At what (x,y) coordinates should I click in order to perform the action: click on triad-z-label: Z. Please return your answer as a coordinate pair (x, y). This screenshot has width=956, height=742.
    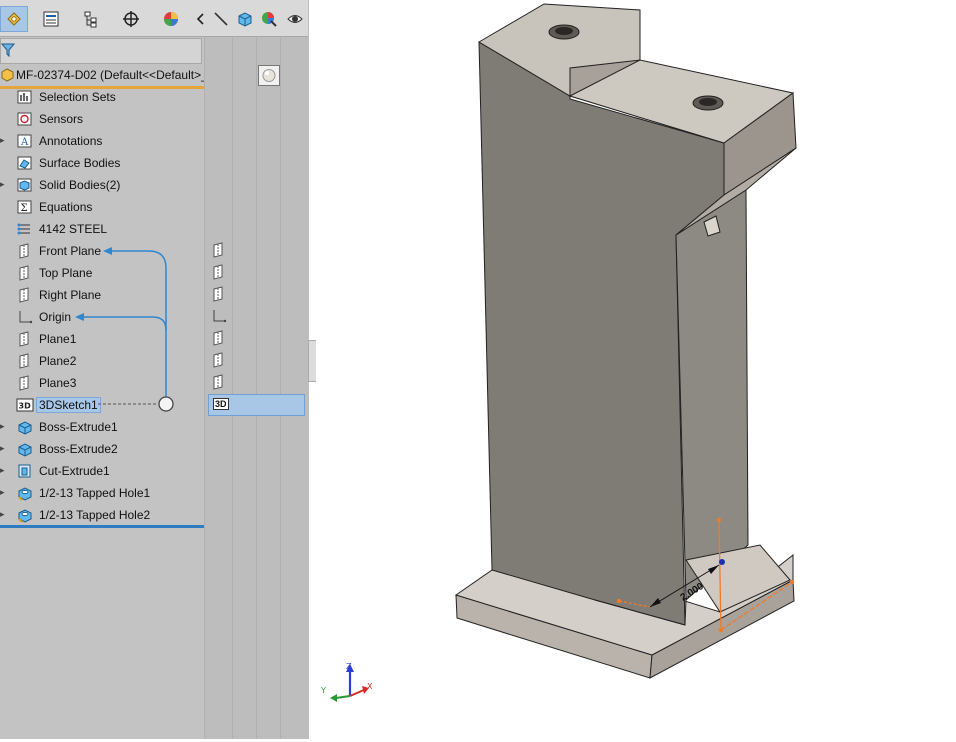
    Looking at the image, I should click on (349, 666).